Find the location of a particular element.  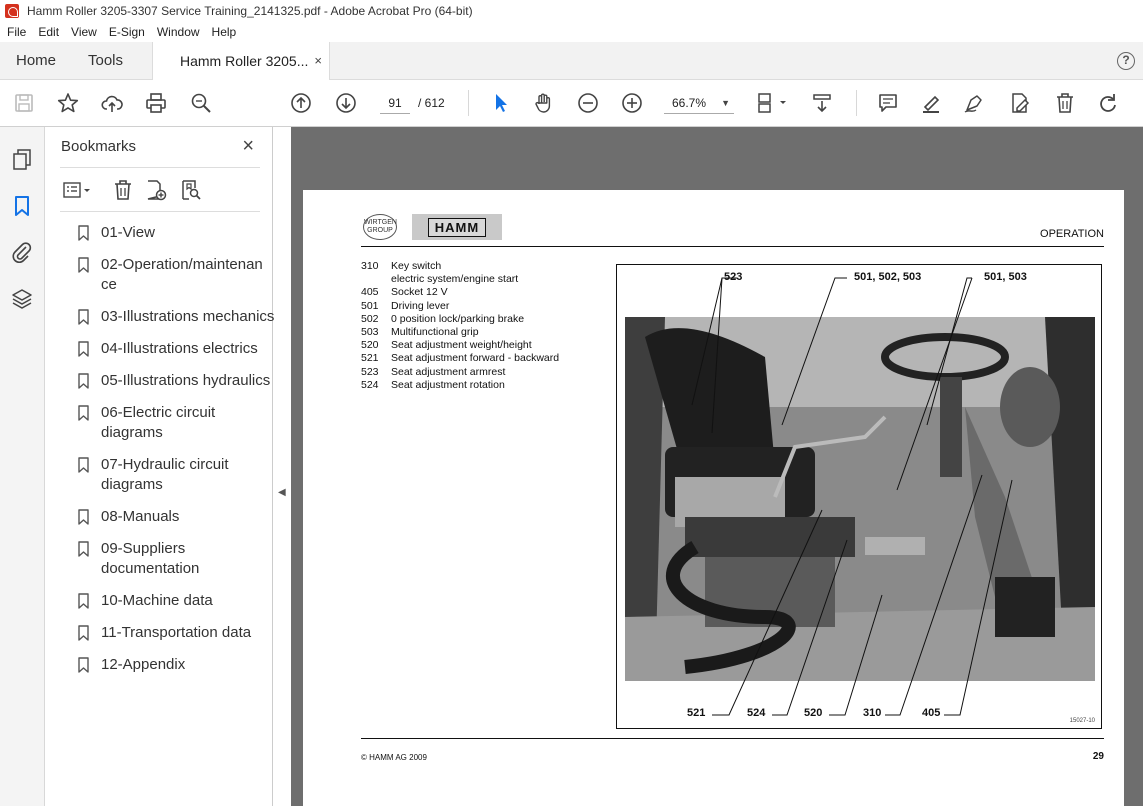

bookmark-label: 08-Manuals is located at coordinates (140, 516).